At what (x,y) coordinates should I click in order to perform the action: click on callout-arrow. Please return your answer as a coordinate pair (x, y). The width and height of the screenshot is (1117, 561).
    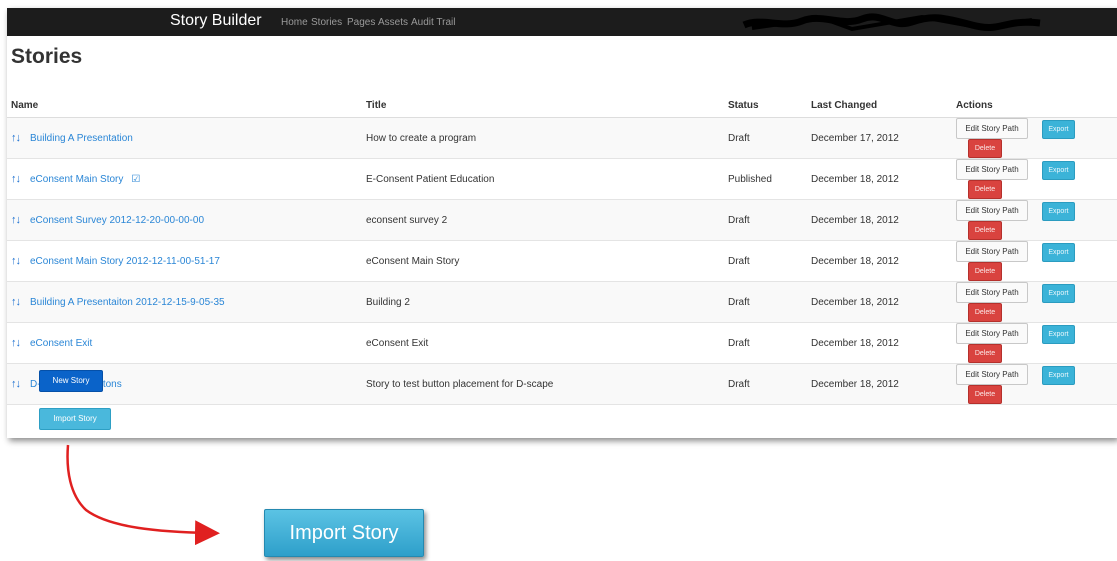
    Looking at the image, I should click on (143, 495).